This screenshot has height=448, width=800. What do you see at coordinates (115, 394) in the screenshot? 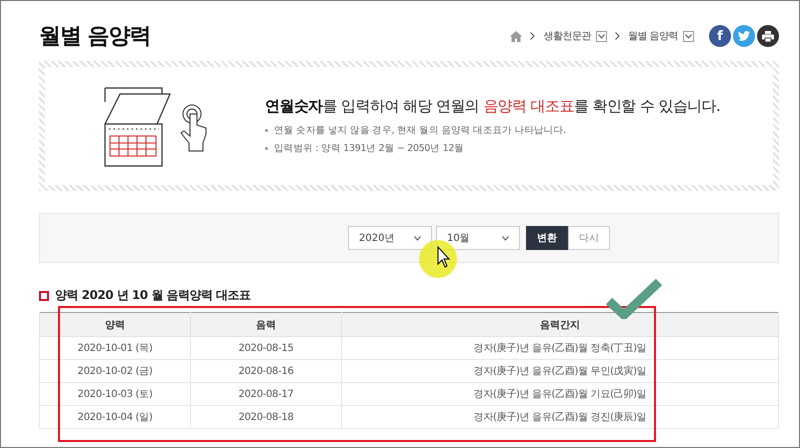
I see `table-cell: 2020-10-03 (토)` at bounding box center [115, 394].